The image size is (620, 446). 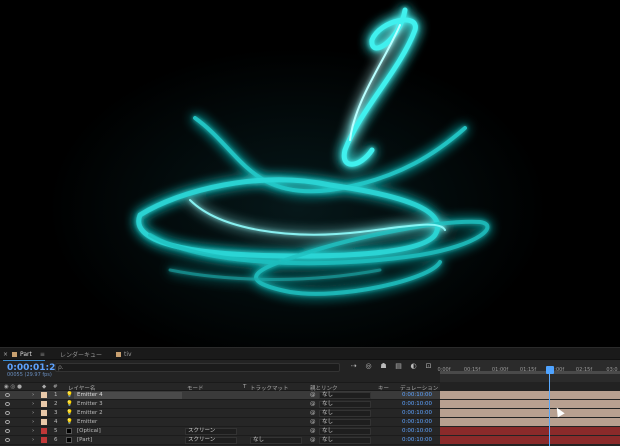 I want to click on number-column-icon: #, so click(x=55, y=387).